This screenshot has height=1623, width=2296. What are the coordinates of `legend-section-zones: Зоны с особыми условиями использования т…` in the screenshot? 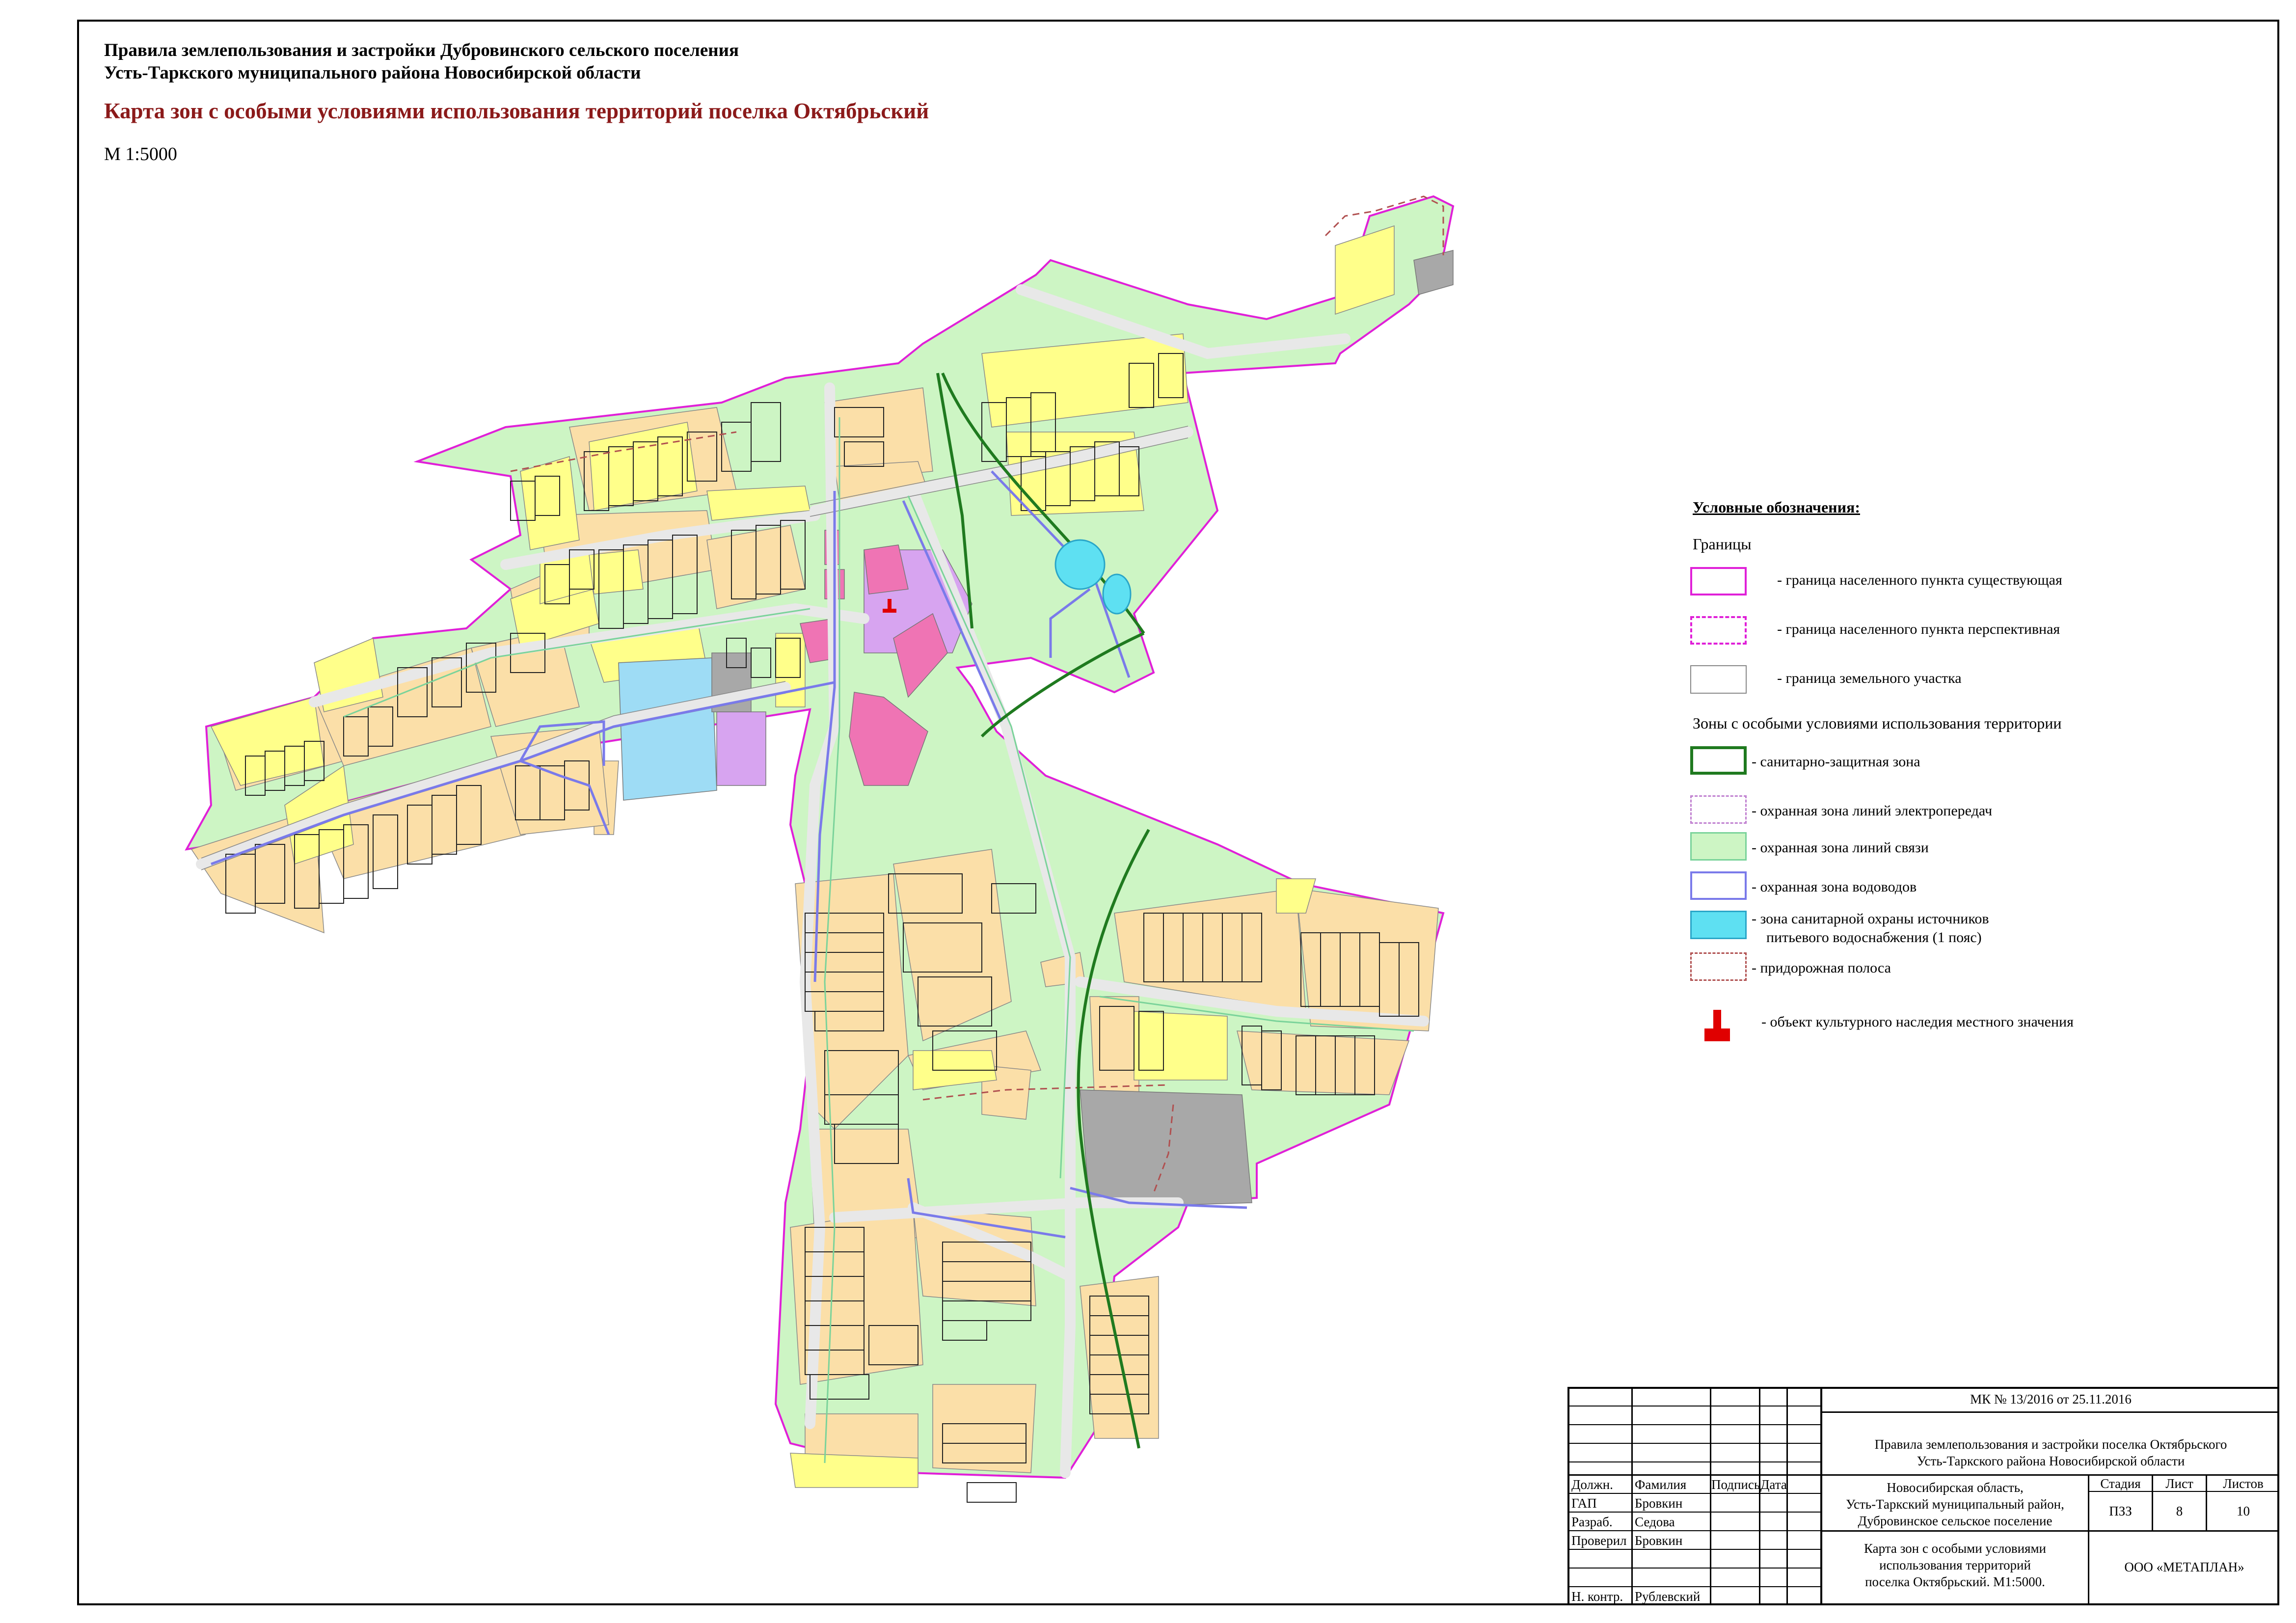 It's located at (1877, 723).